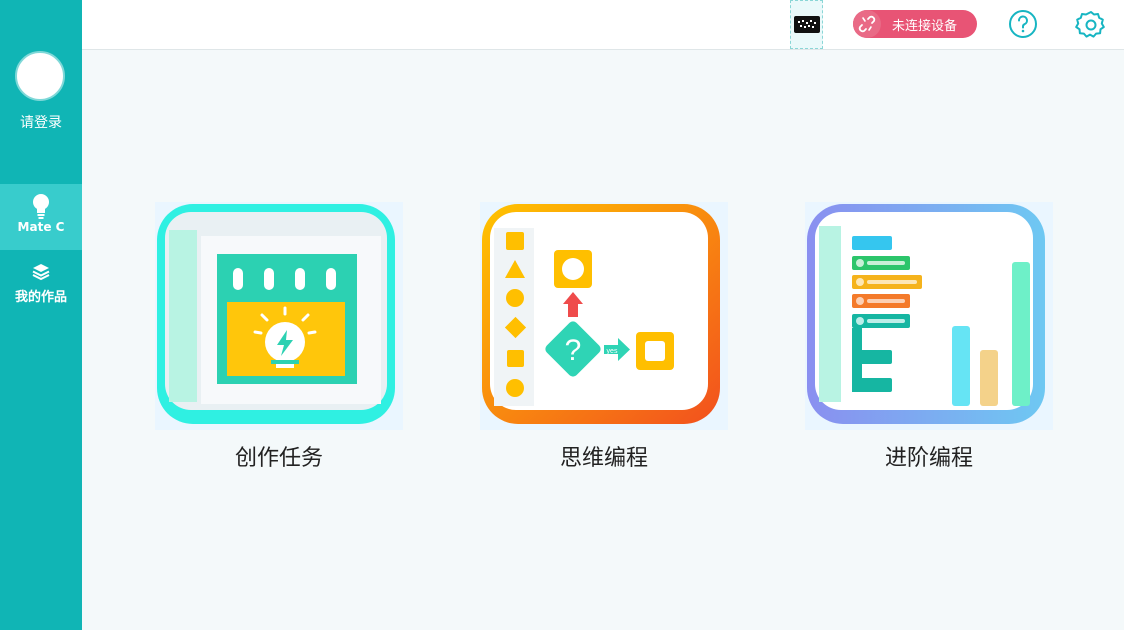  I want to click on sidebar-item-label: 我的作品, so click(40, 297).